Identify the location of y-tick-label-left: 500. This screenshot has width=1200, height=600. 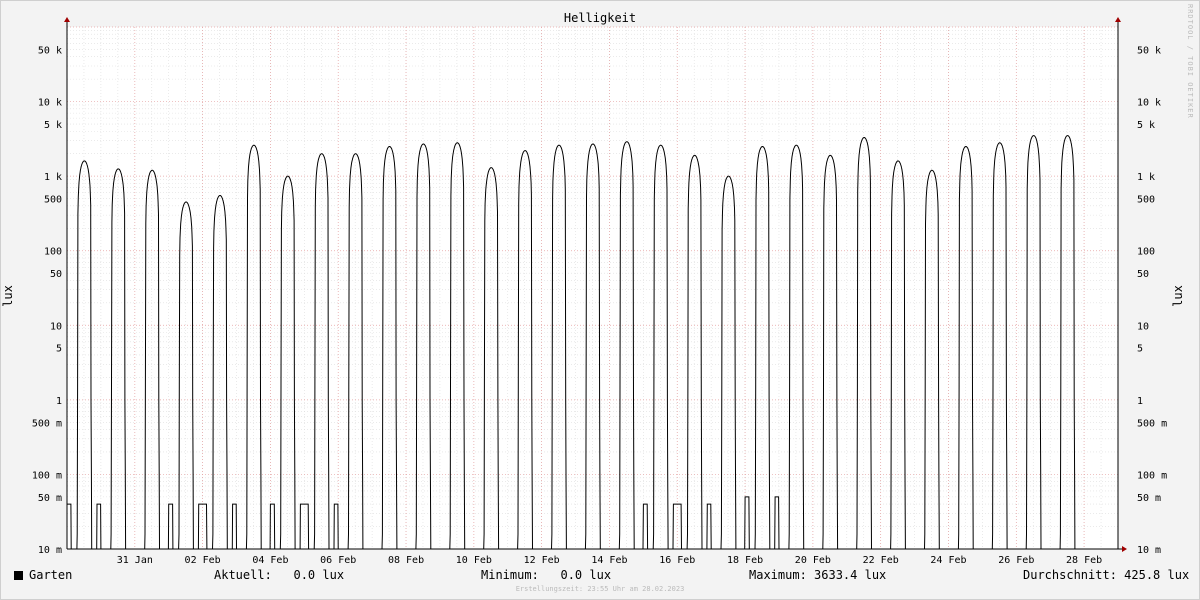
(53, 200).